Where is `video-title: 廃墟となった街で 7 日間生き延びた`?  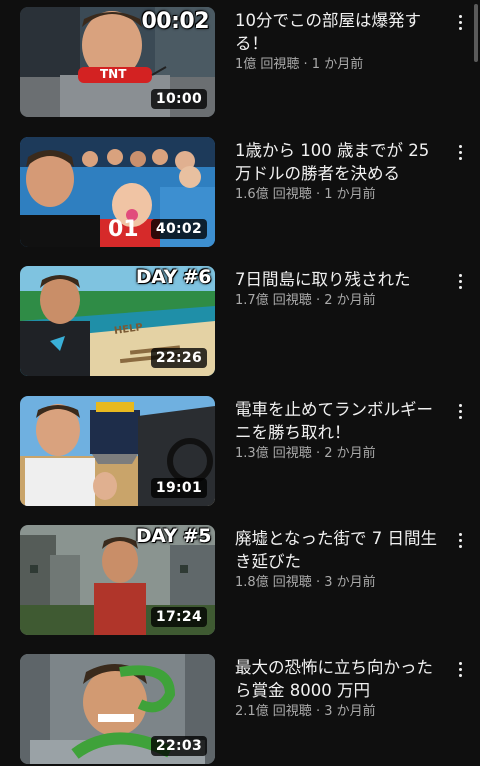
video-title: 廃墟となった街で 7 日間生き延びた is located at coordinates (341, 550).